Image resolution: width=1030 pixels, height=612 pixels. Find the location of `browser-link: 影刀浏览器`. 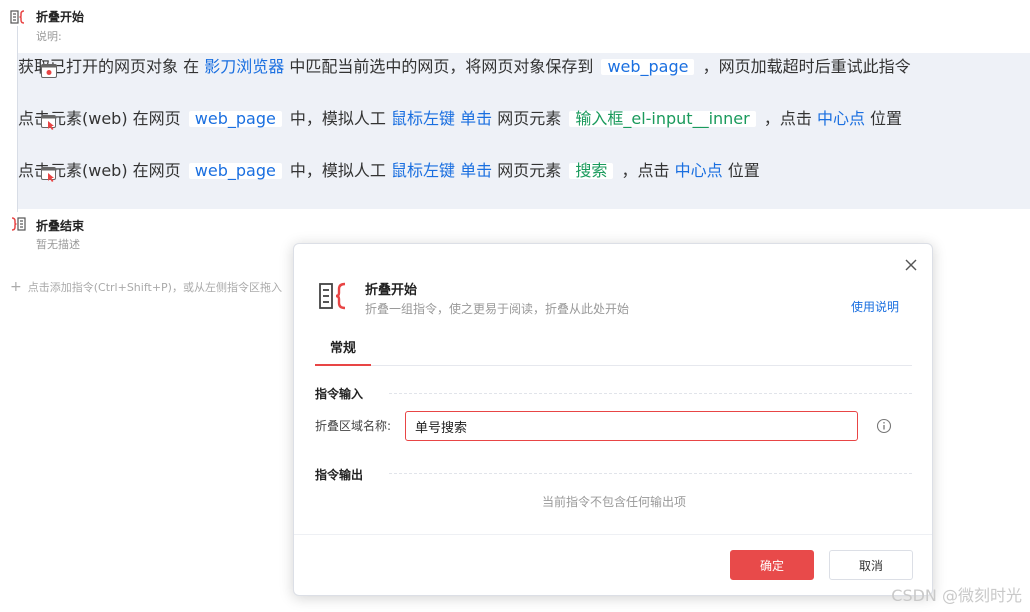

browser-link: 影刀浏览器 is located at coordinates (244, 66).